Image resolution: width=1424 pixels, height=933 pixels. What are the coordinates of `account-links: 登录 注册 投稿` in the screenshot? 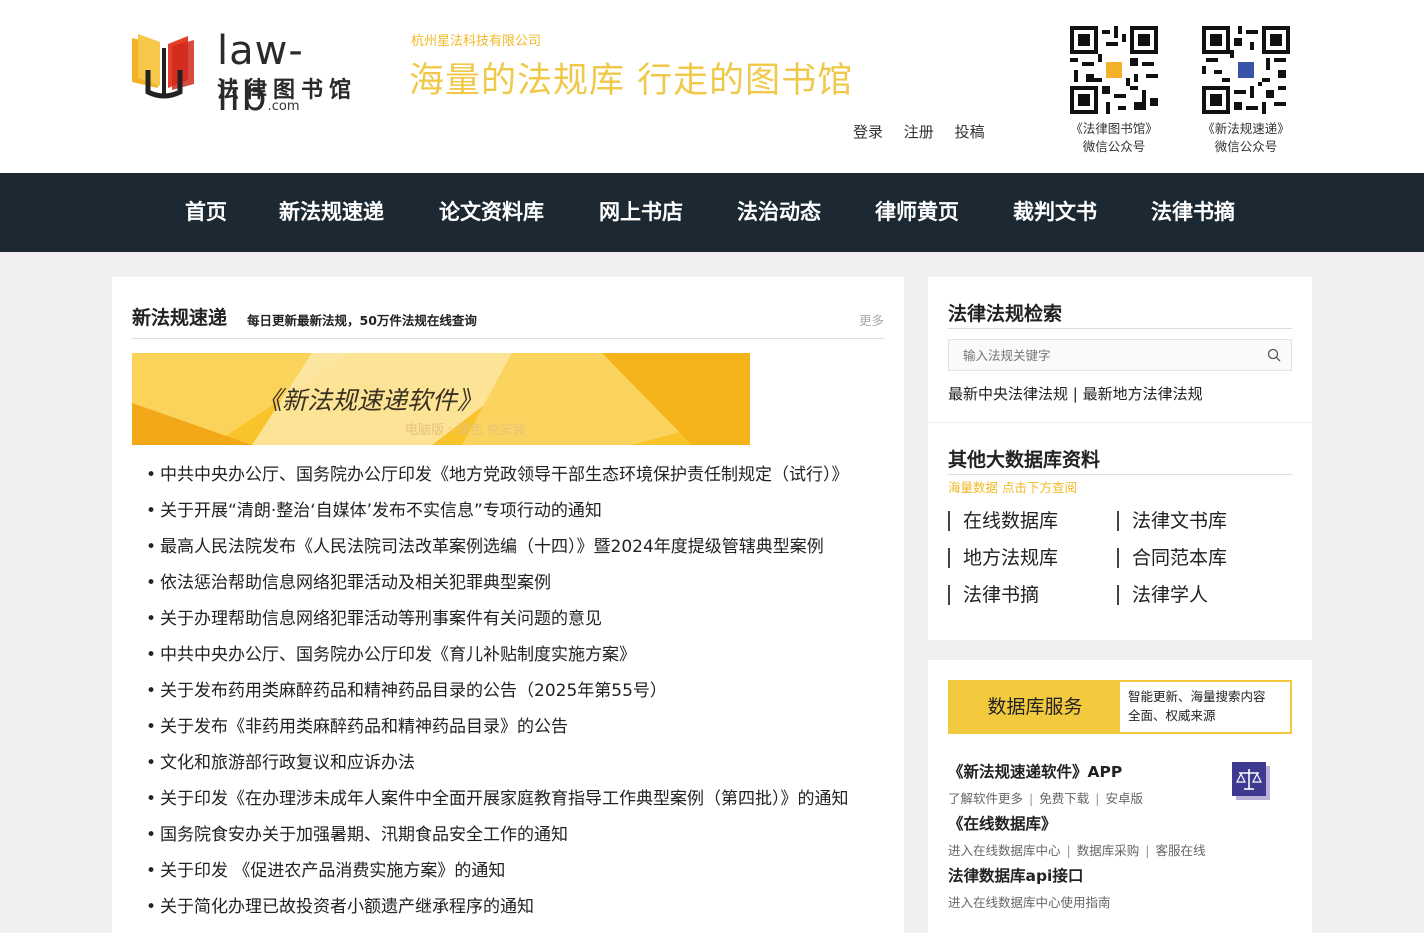 It's located at (927, 131).